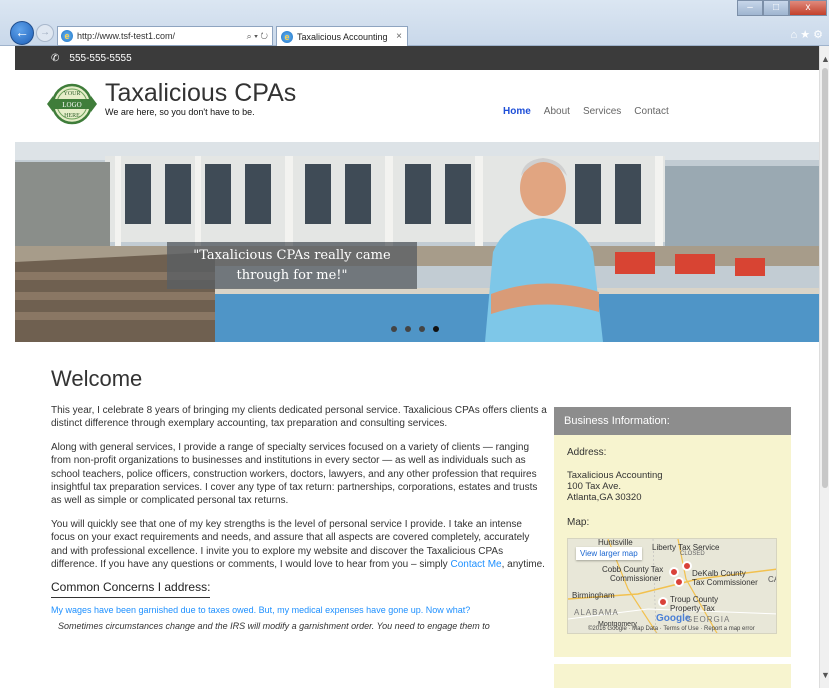 This screenshot has height=688, width=829. What do you see at coordinates (825, 278) in the screenshot?
I see `scroll-thumb` at bounding box center [825, 278].